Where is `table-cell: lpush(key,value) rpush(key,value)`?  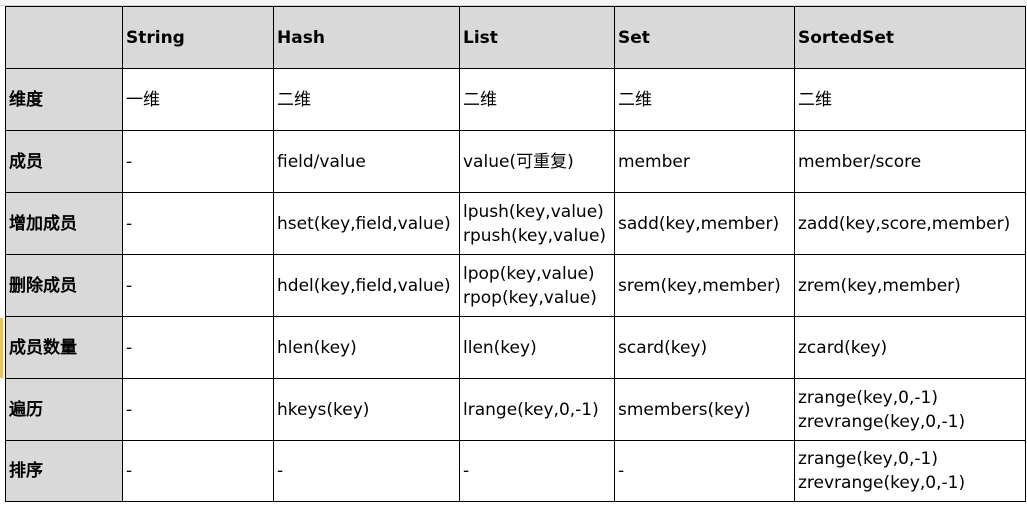 table-cell: lpush(key,value) rpush(key,value) is located at coordinates (537, 223).